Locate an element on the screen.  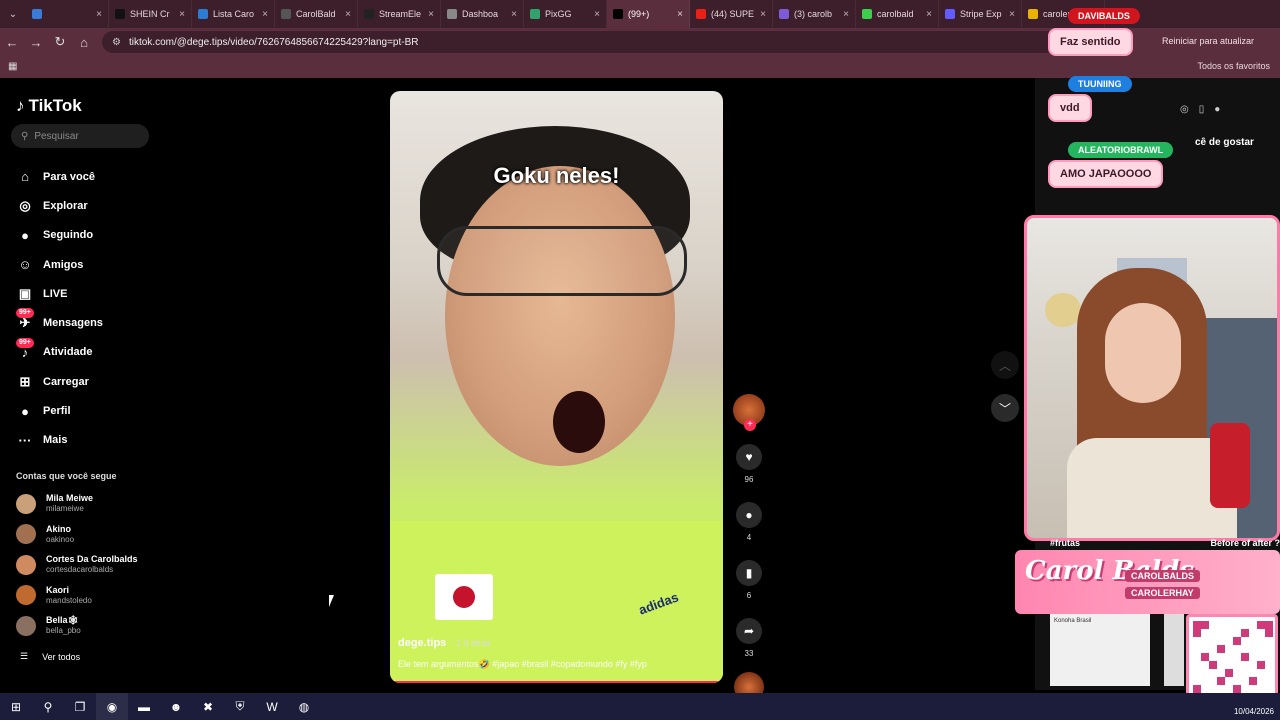
tiktok-logo: ♪ TikTok is located at coordinates (49, 106).